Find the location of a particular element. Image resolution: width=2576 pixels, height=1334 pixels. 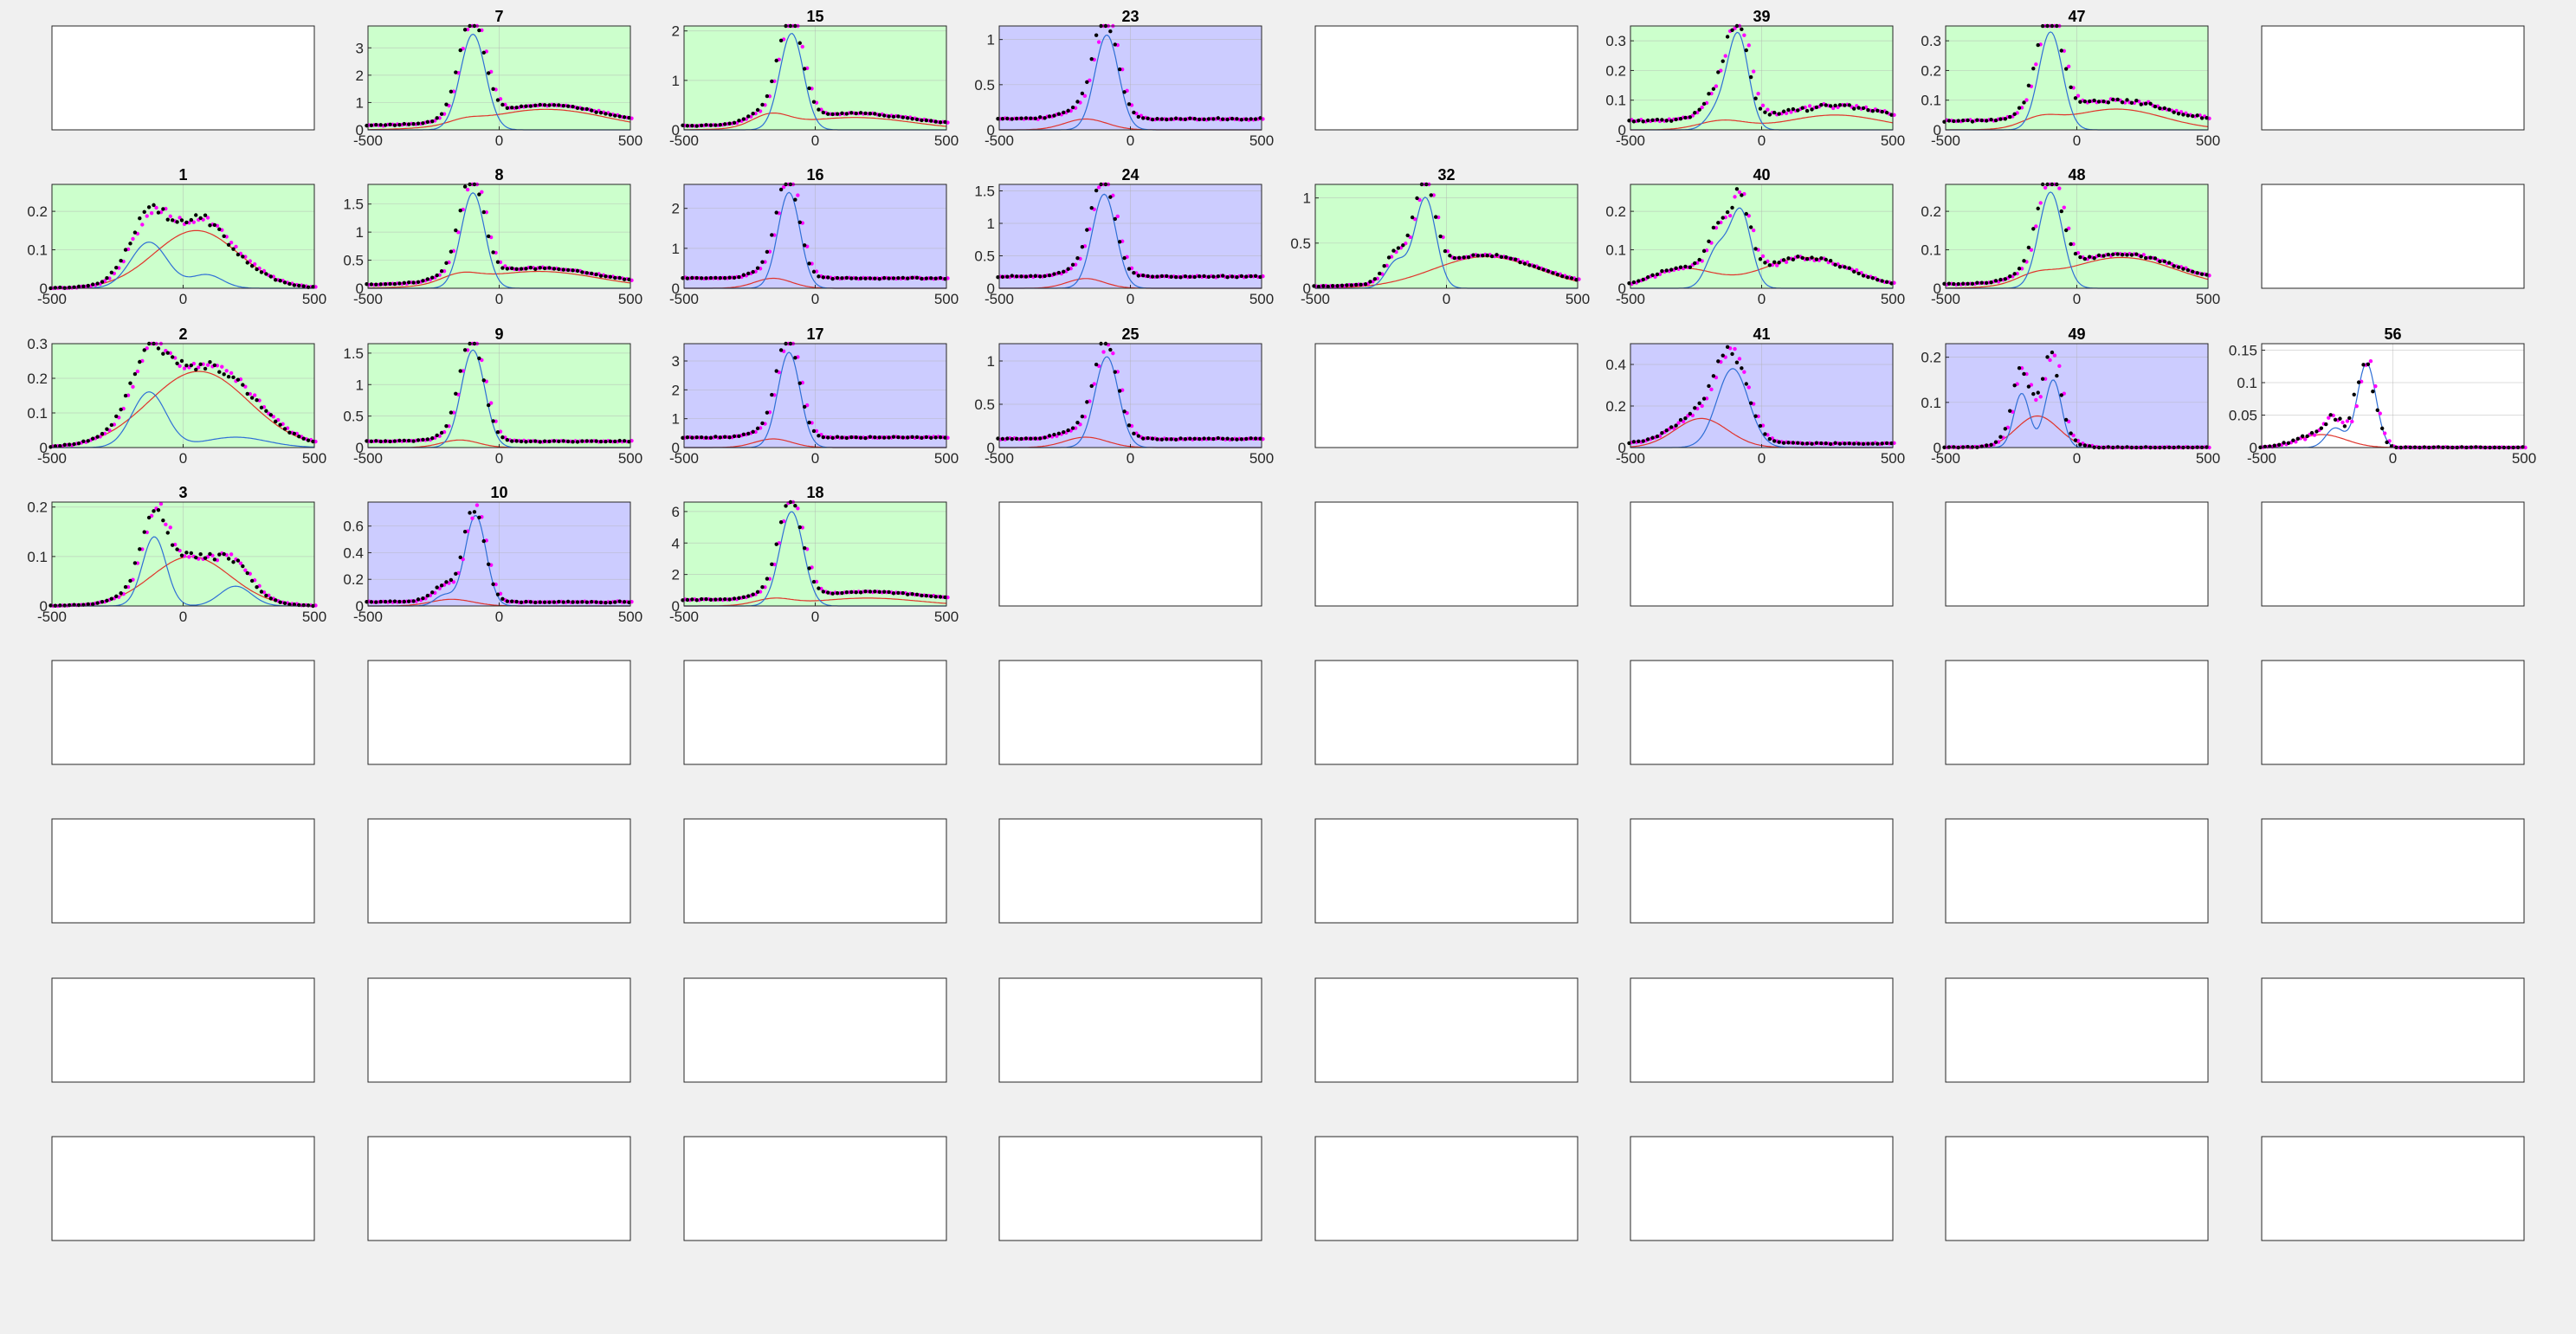

y-tick-label: 0.1 is located at coordinates (37, 413).